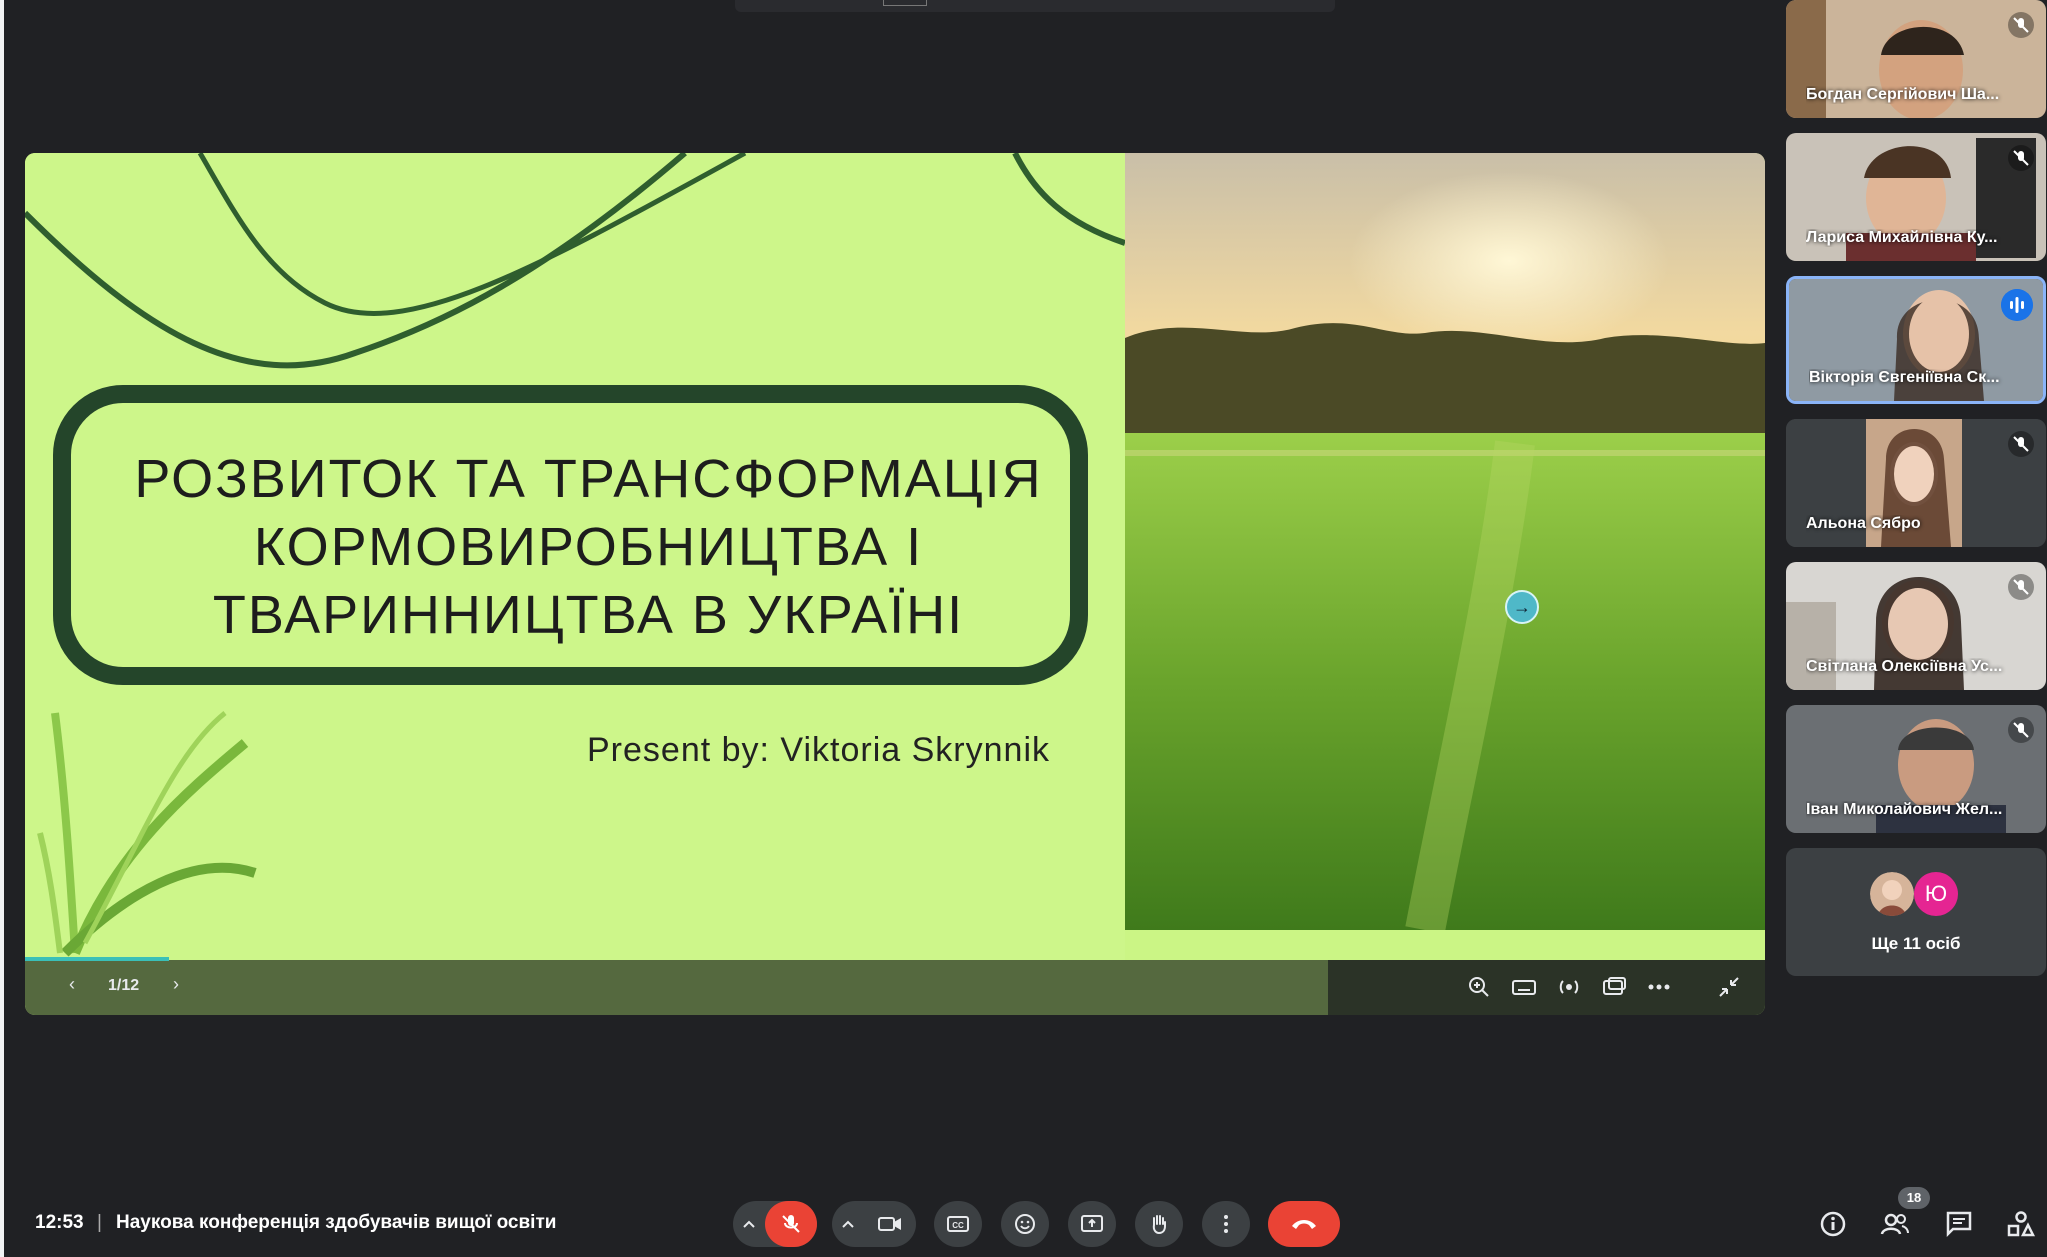 This screenshot has width=2047, height=1257. I want to click on participant-name: Альона Сябро, so click(1863, 523).